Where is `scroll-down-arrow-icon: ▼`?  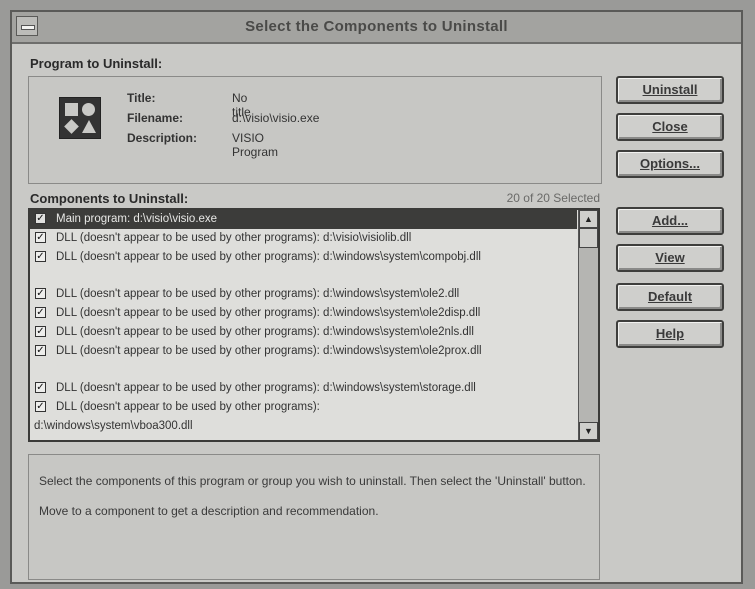
scroll-down-arrow-icon: ▼ is located at coordinates (588, 431).